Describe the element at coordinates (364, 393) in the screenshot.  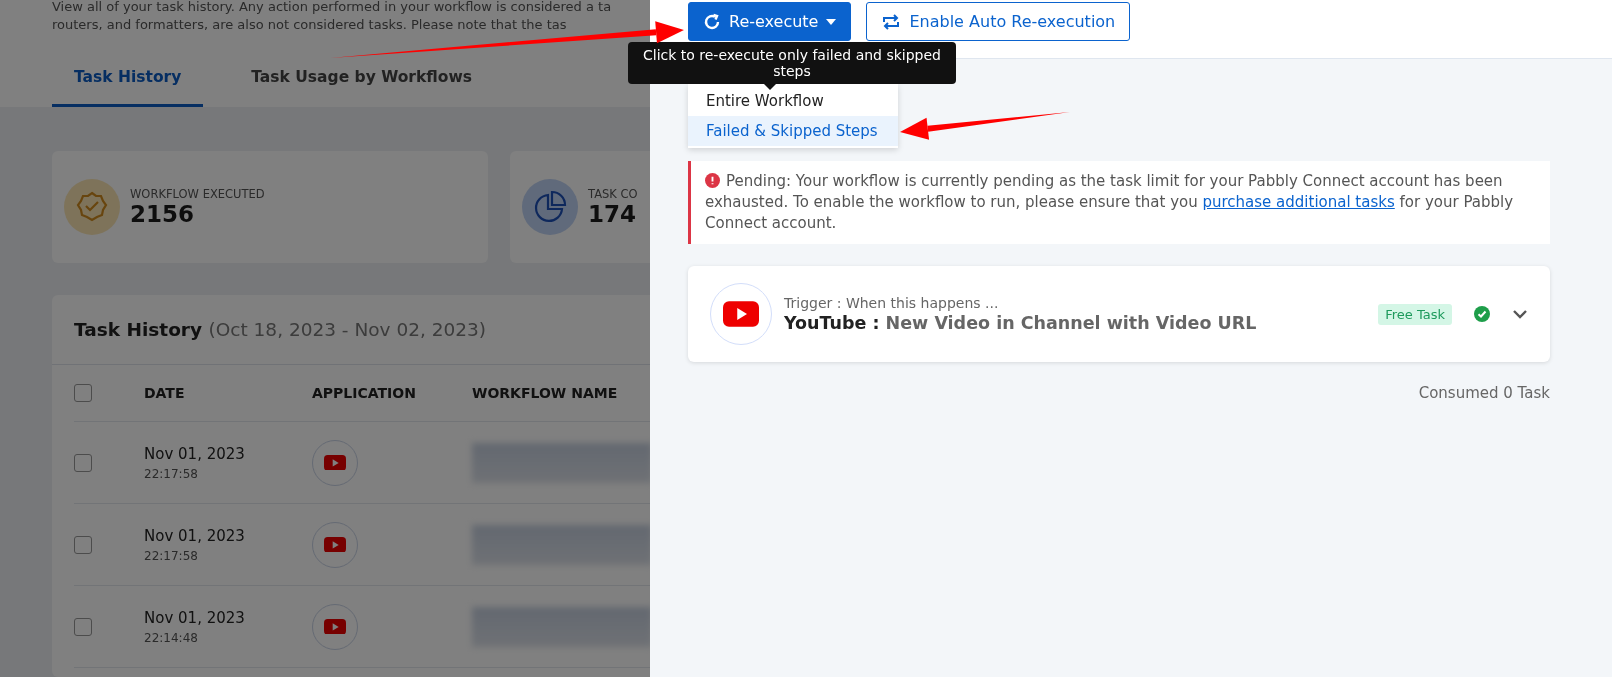
I see `column-header: APPLICATION` at that location.